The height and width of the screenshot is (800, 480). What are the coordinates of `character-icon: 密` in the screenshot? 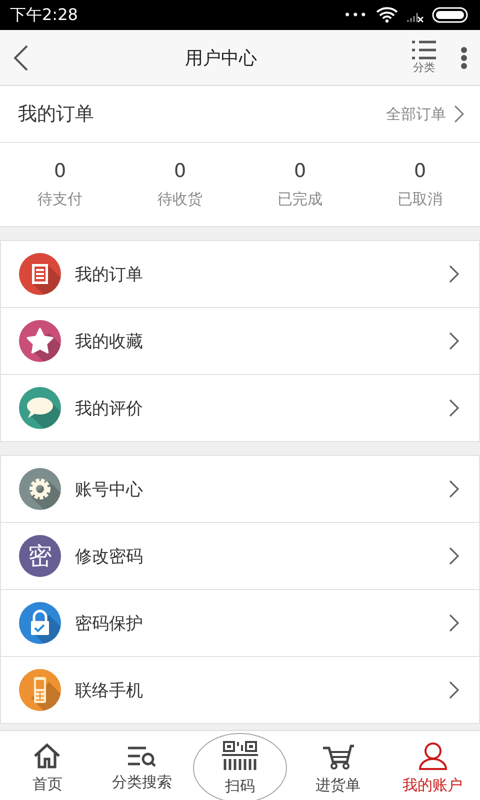 It's located at (40, 556).